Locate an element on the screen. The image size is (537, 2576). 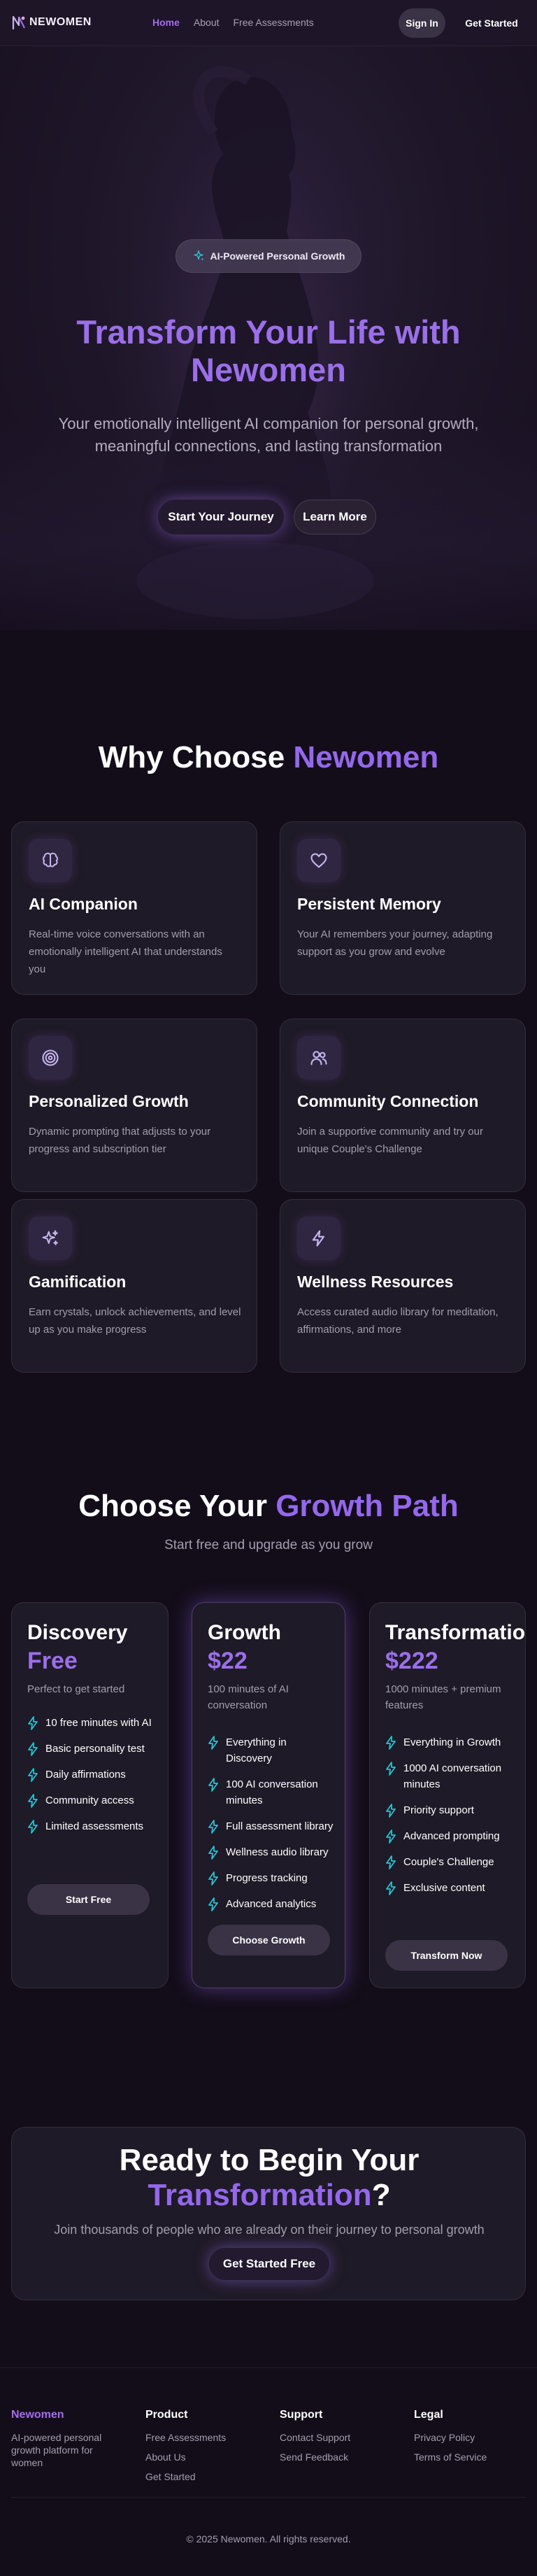
choose-growth-button: Choose Growth is located at coordinates (269, 1940).